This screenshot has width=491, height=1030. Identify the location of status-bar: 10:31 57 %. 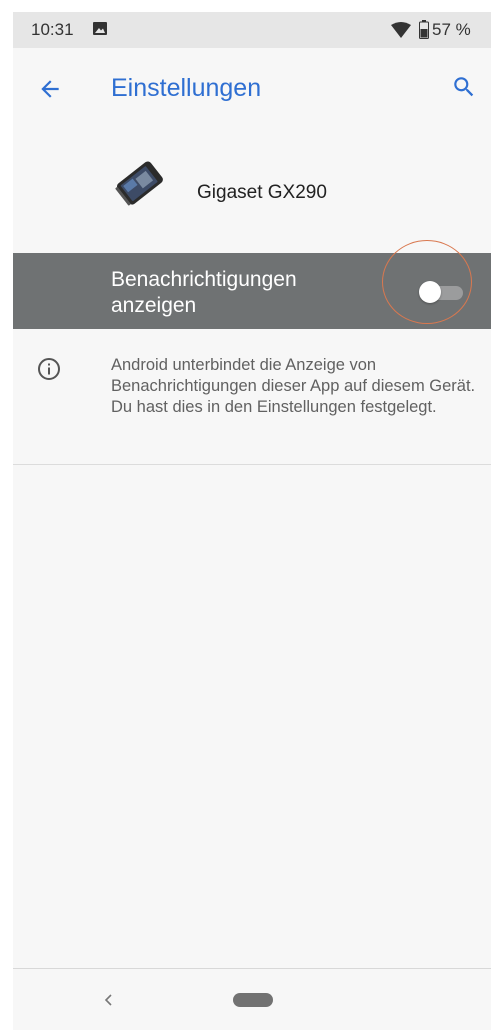
(252, 30).